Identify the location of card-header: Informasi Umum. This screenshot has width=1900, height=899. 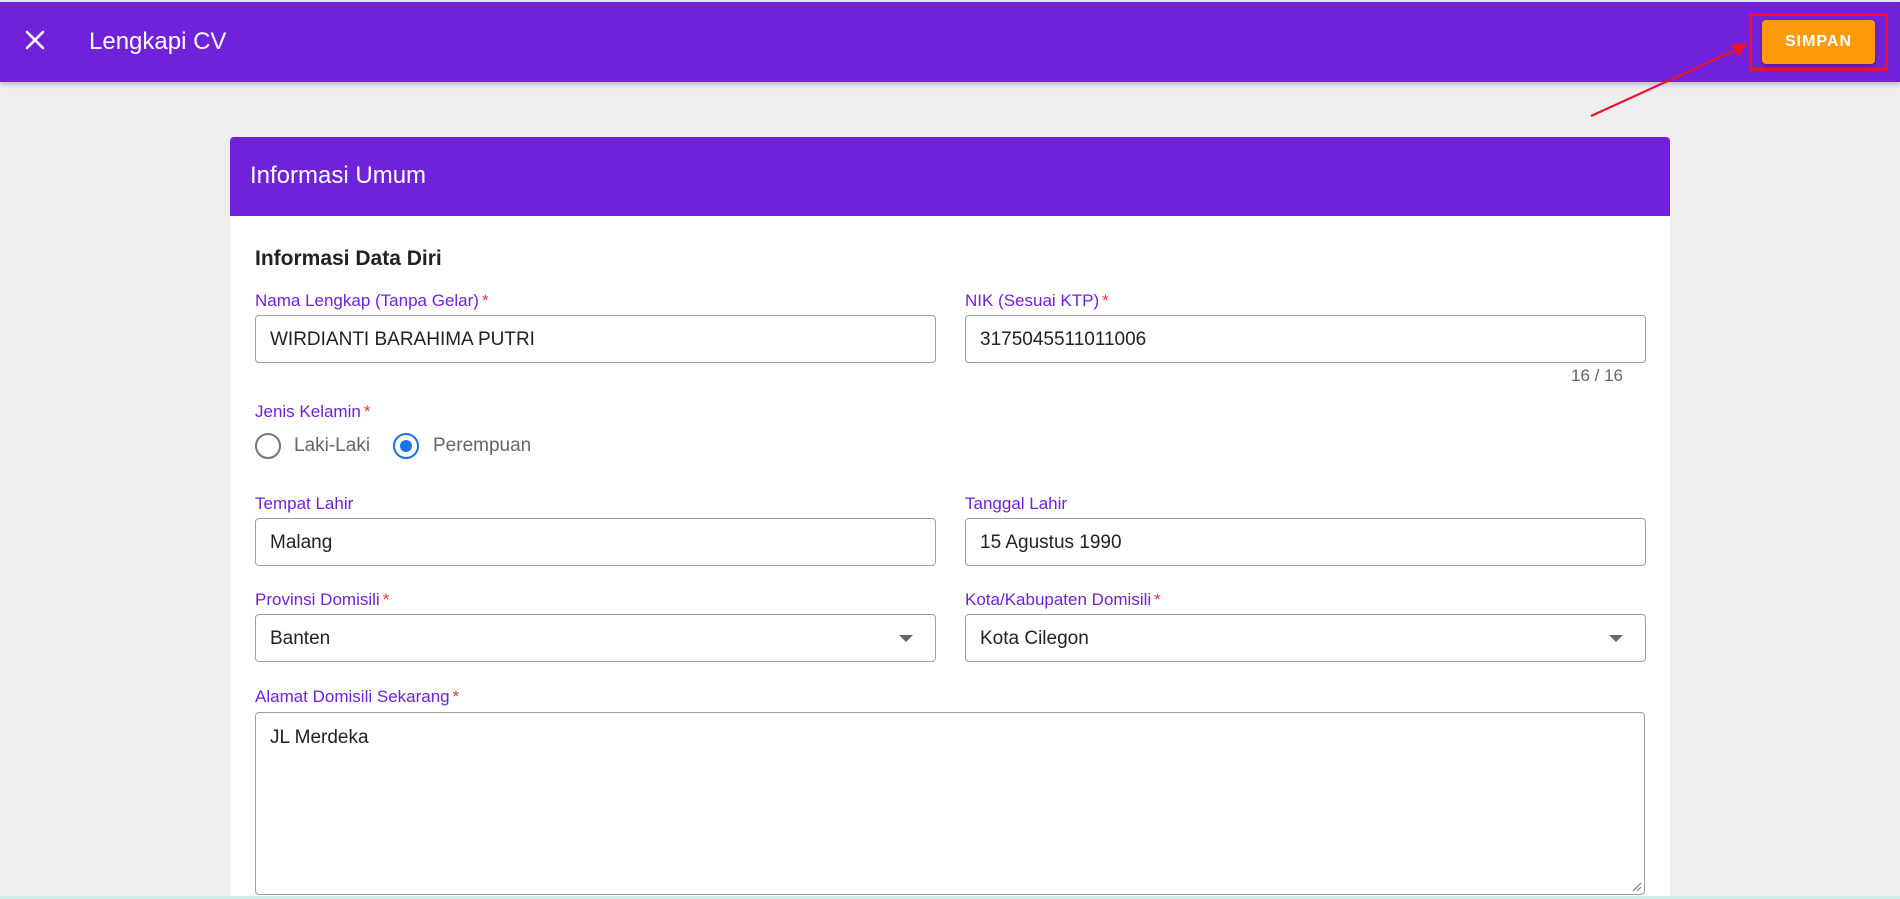
(950, 176).